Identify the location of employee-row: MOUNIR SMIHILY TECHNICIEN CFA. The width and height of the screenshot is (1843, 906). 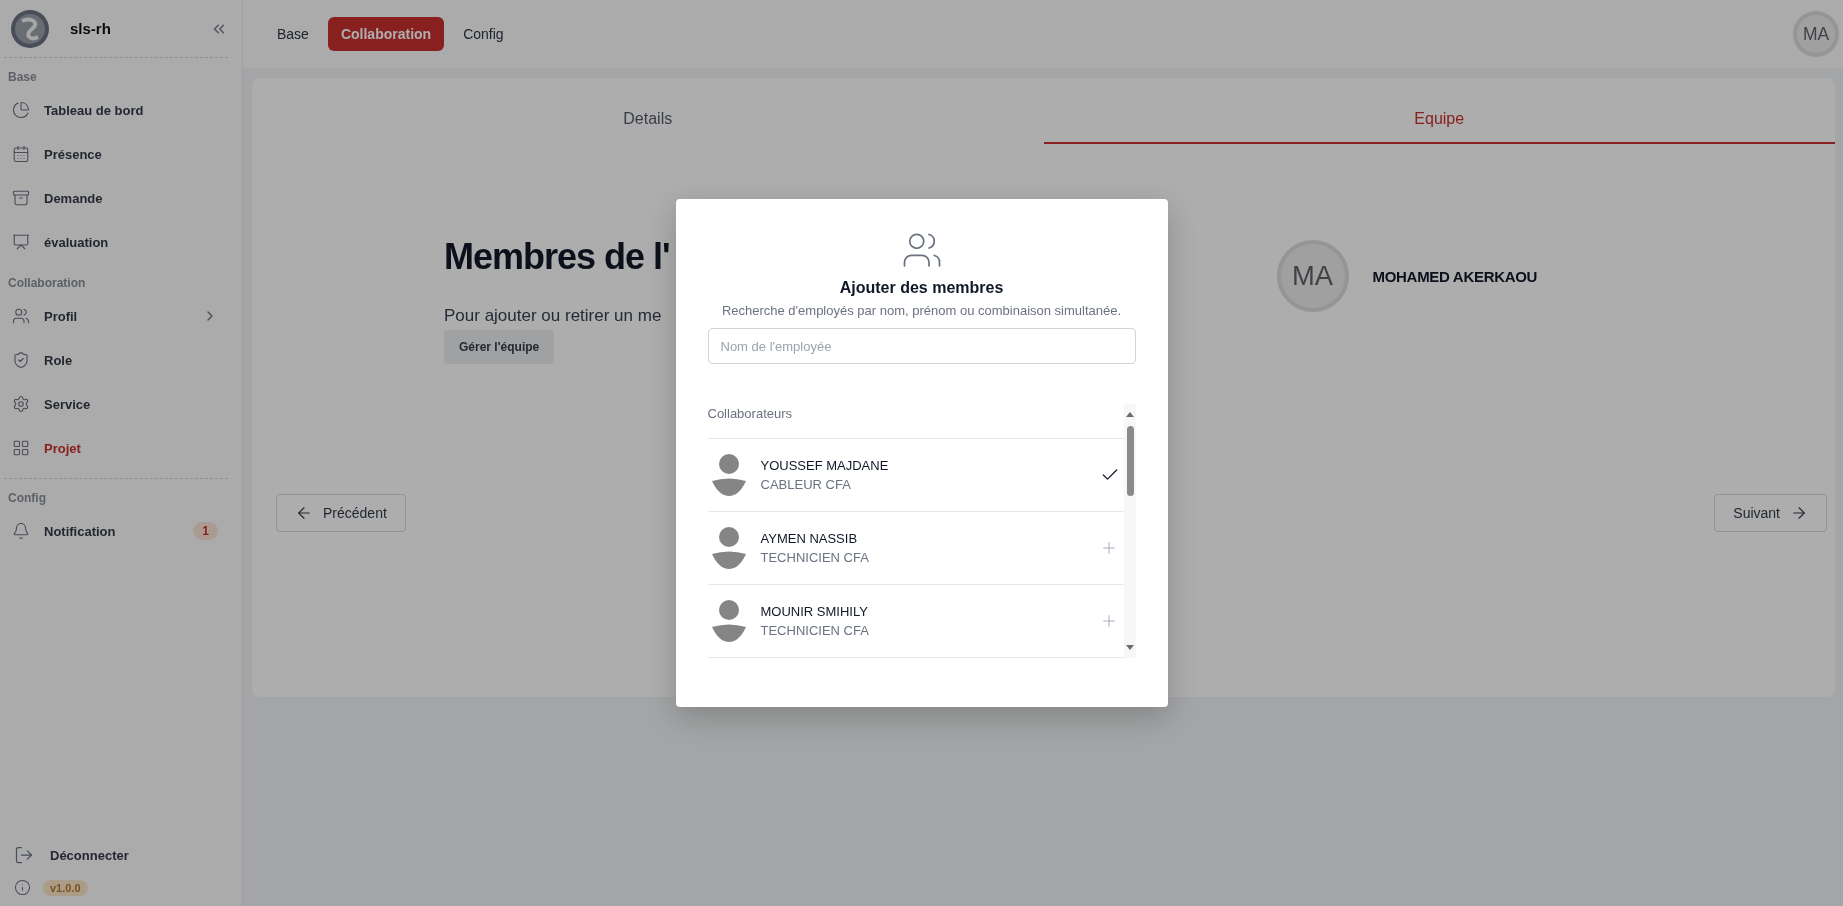
(915, 621).